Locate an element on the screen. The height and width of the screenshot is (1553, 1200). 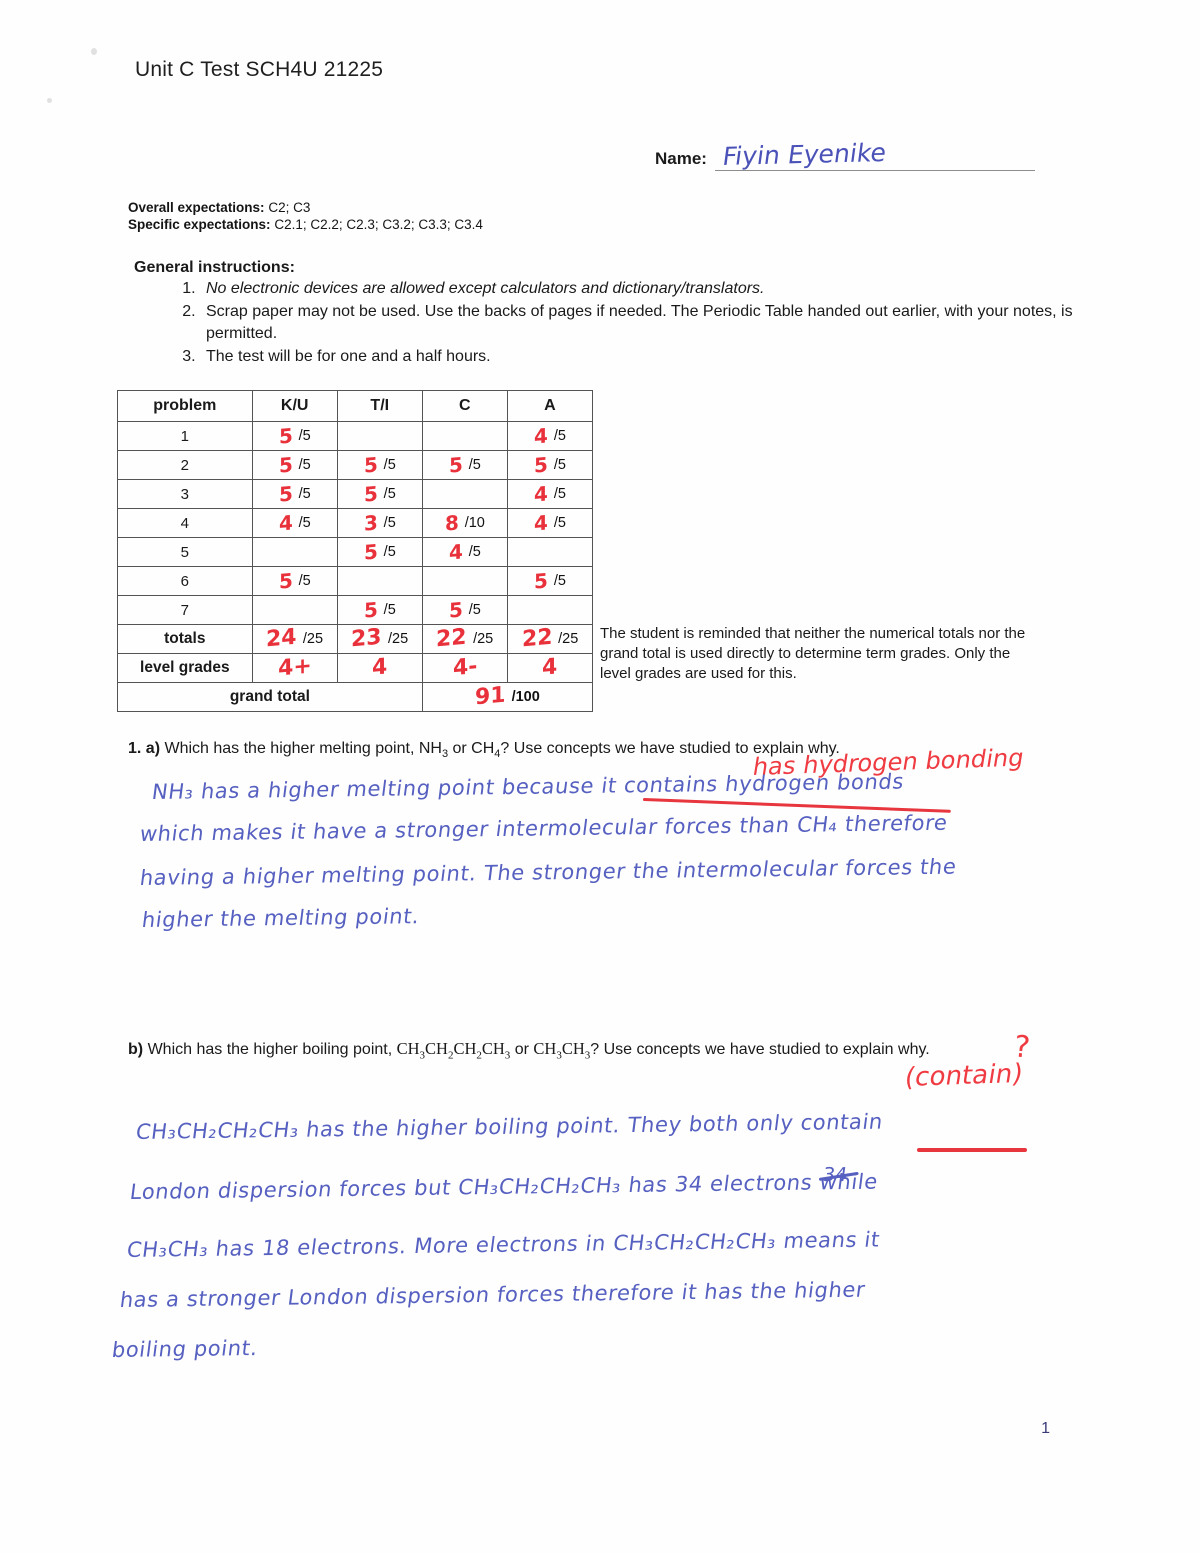
score-cell-c: 8/10 is located at coordinates (464, 523).